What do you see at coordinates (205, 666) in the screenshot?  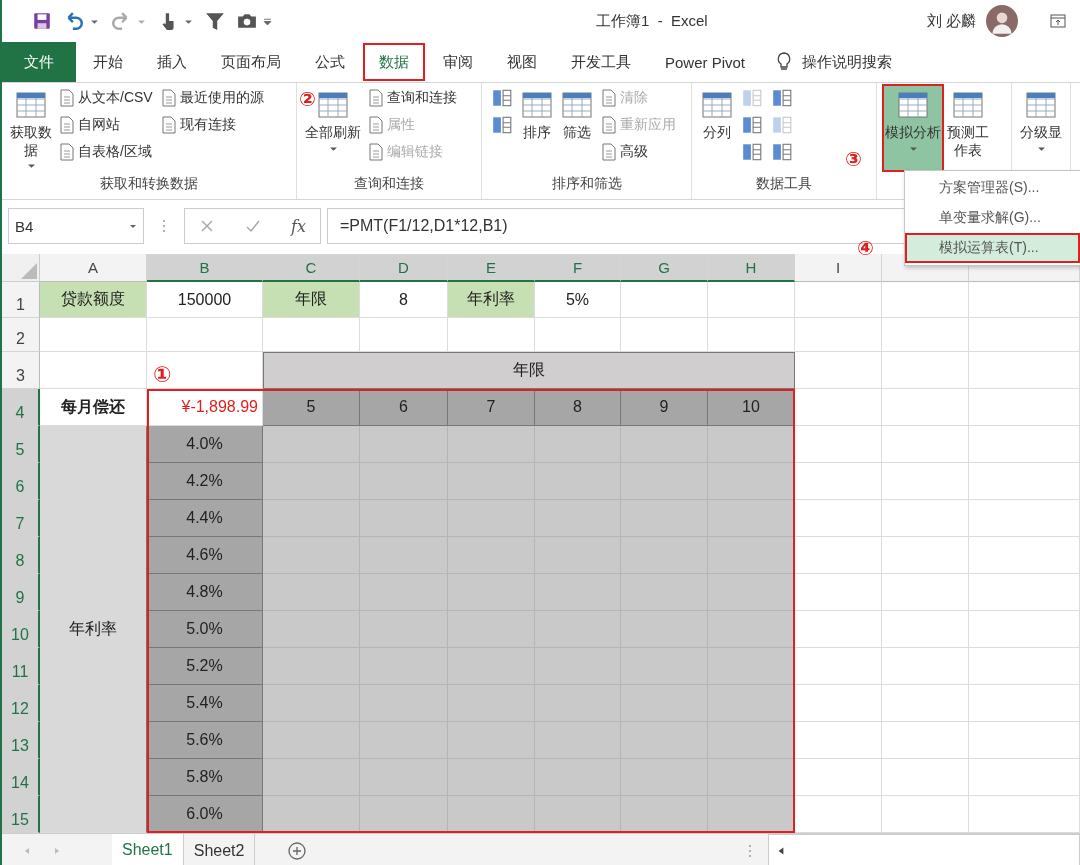 I see `table-cell: 5.2%` at bounding box center [205, 666].